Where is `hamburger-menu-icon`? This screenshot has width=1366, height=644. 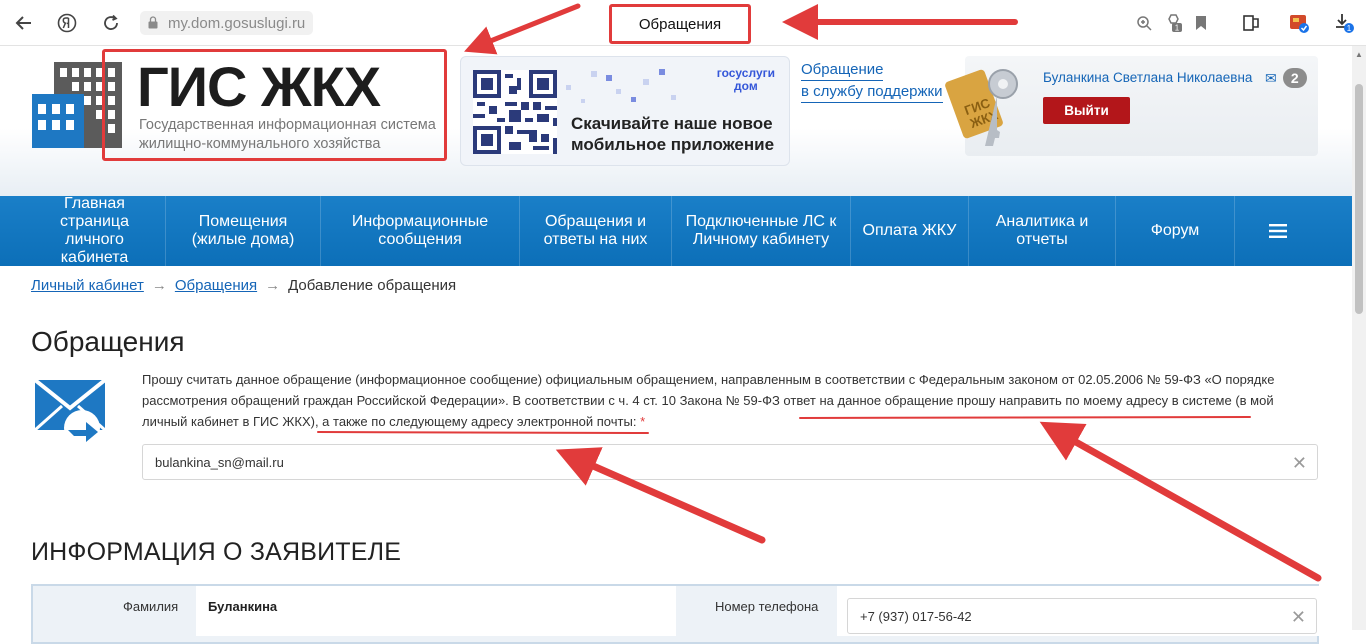
hamburger-menu-icon is located at coordinates (1278, 231).